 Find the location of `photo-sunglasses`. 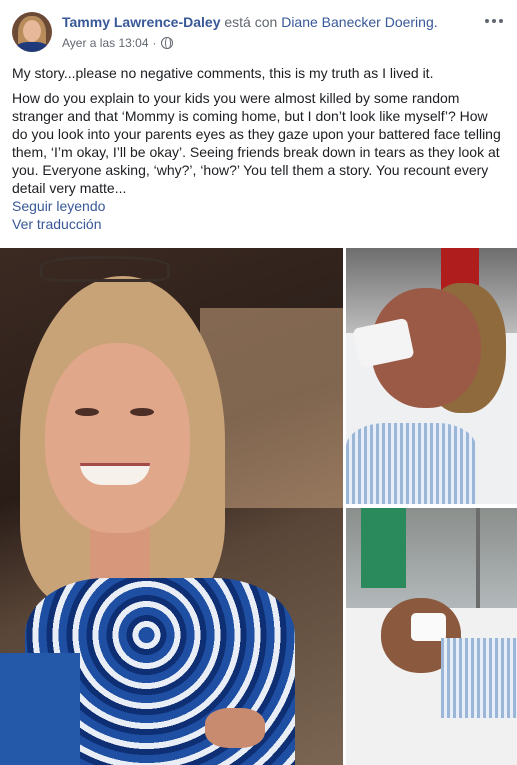

photo-sunglasses is located at coordinates (105, 269).